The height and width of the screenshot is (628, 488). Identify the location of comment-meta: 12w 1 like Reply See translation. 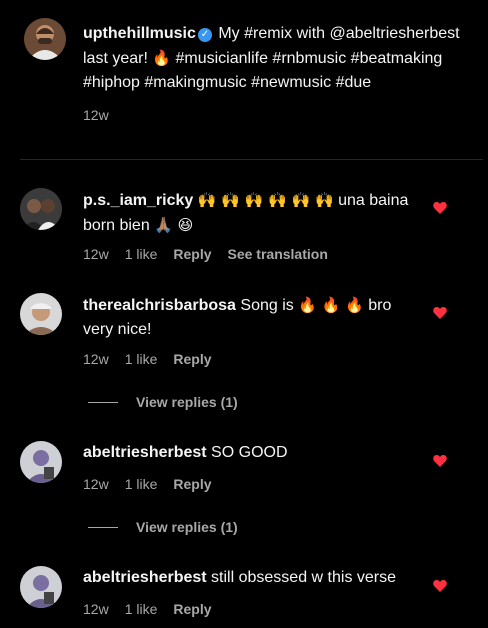
(205, 254).